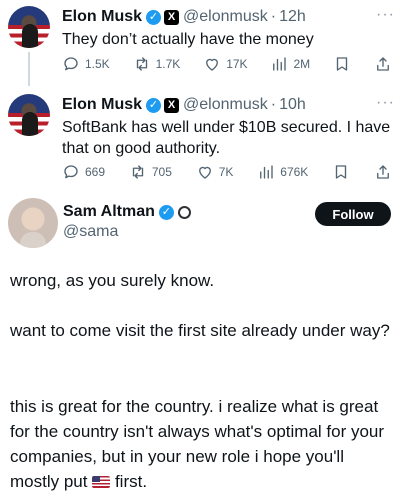  I want to click on thread-line, so click(29, 69).